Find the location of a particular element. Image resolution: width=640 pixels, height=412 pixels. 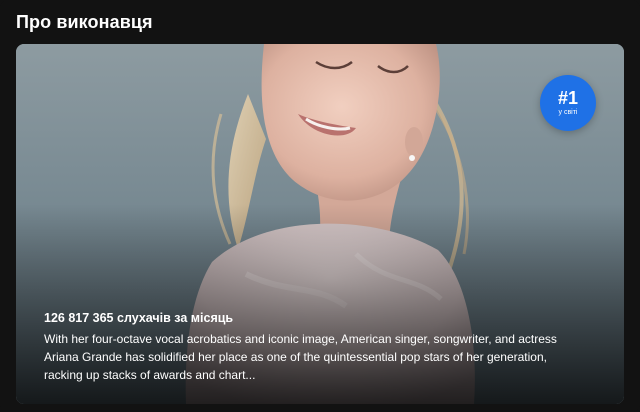

section-title: Про виконавця is located at coordinates (84, 22).